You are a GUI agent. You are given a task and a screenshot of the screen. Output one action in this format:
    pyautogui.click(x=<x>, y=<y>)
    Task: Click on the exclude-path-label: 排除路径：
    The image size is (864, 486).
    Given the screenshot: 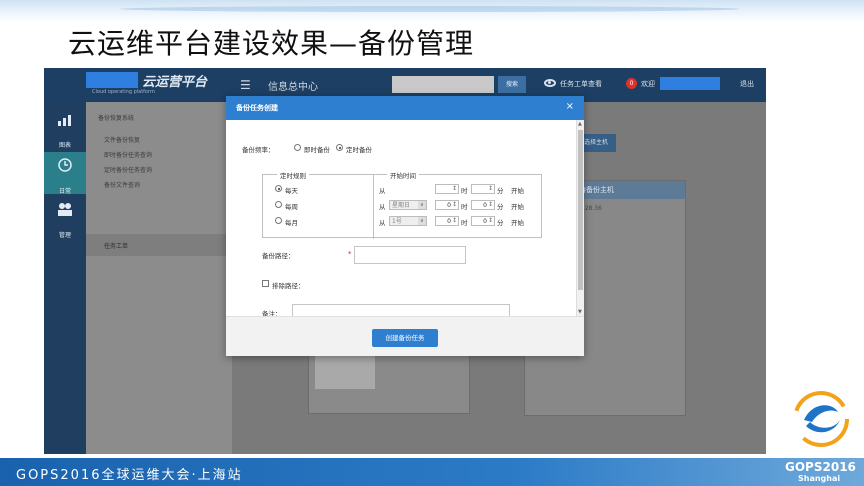 What is the action you would take?
    pyautogui.click(x=288, y=286)
    